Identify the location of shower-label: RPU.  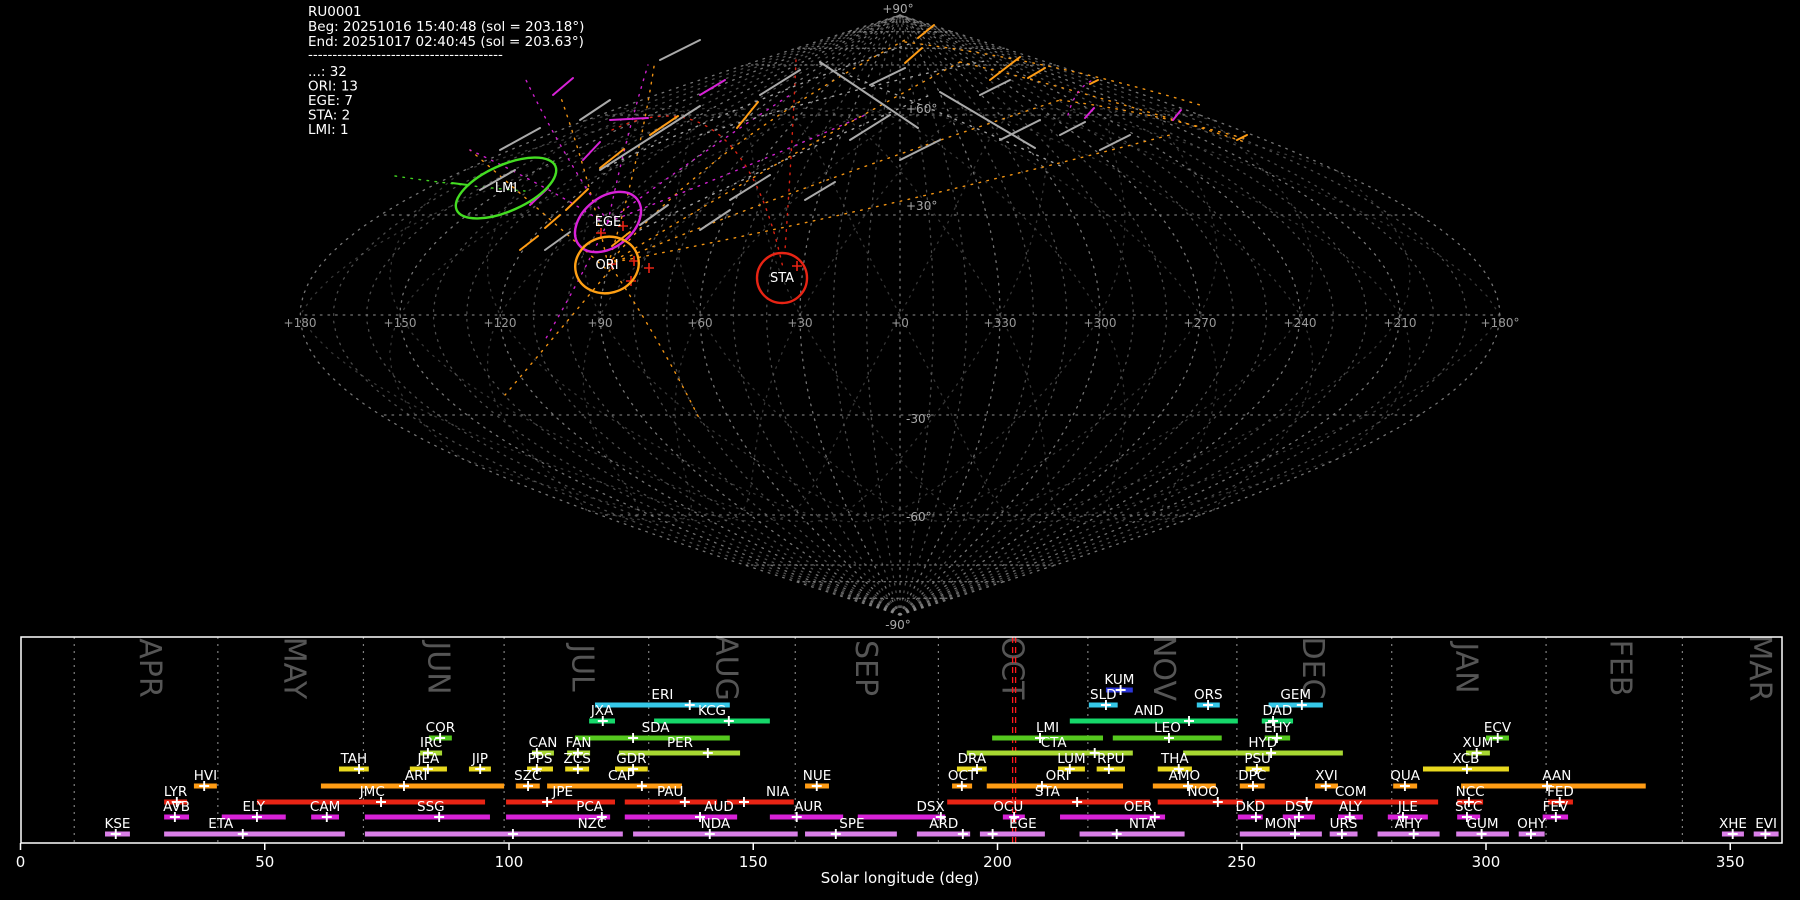
(1110, 759).